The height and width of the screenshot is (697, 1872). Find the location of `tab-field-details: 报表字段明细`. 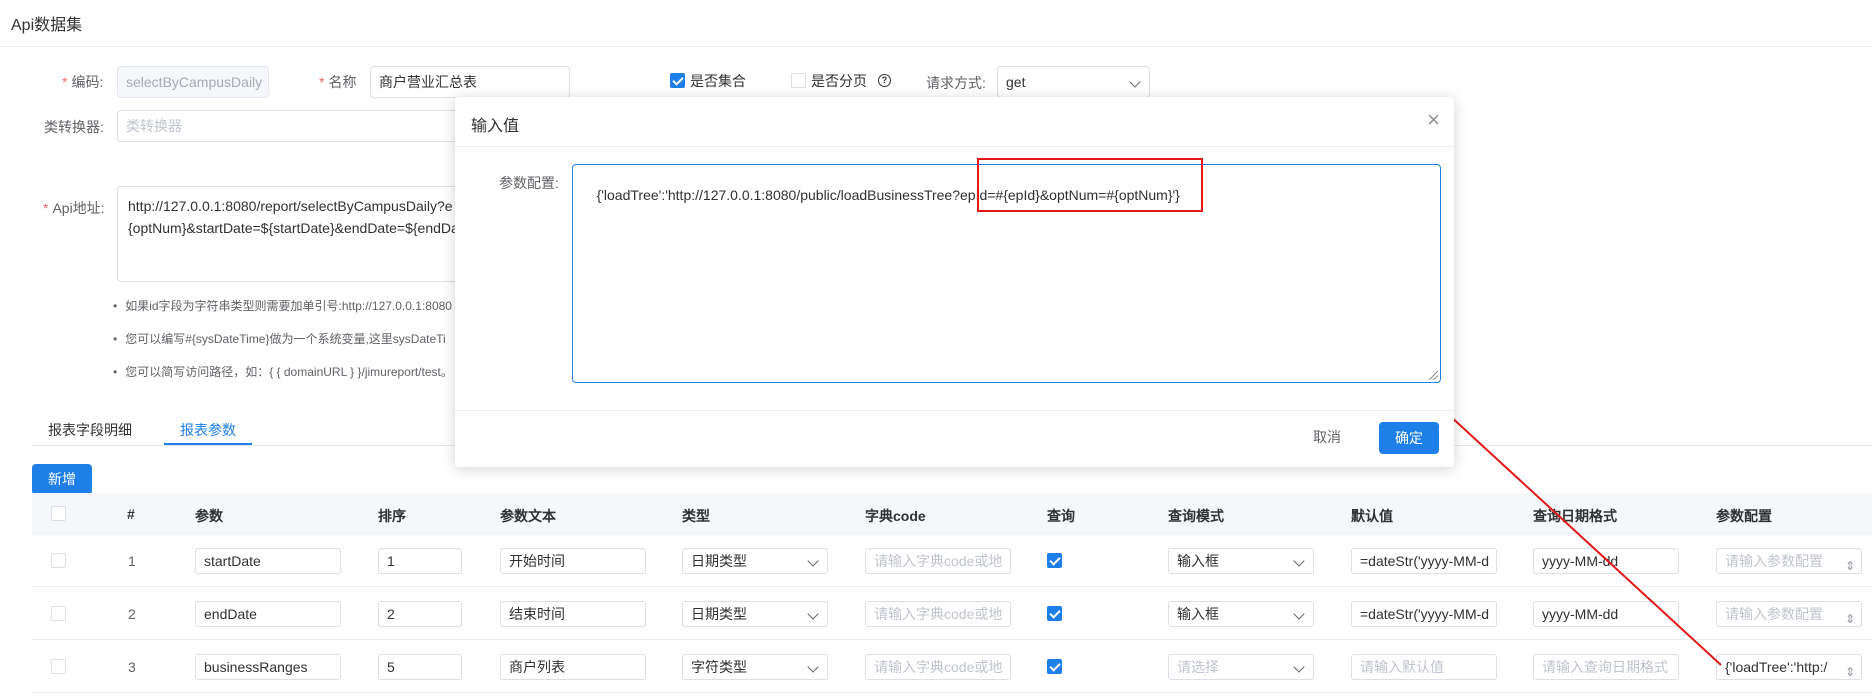

tab-field-details: 报表字段明细 is located at coordinates (90, 430).